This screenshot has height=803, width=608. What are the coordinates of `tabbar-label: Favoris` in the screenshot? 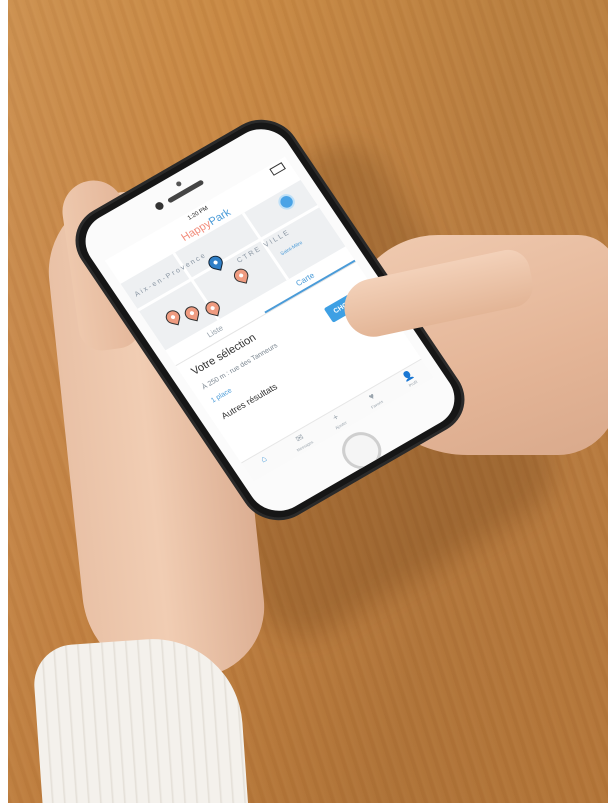 It's located at (377, 404).